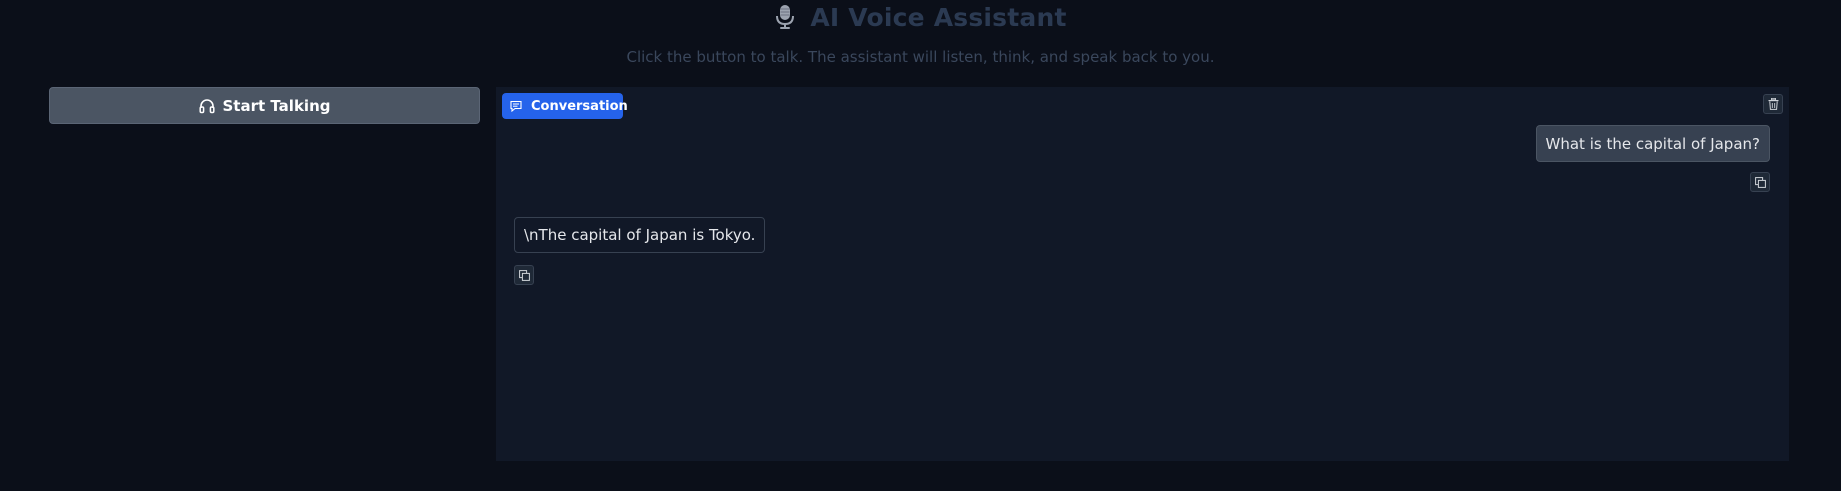 This screenshot has width=1841, height=491. I want to click on start-talking-button: Start Talking, so click(264, 105).